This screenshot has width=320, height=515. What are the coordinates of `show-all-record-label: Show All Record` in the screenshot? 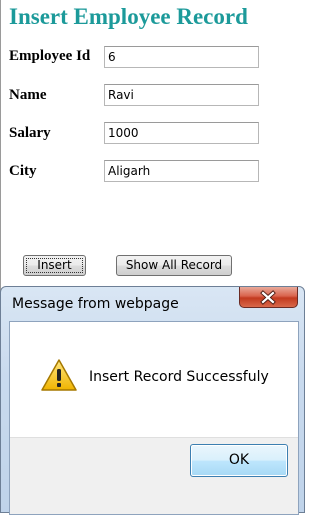 It's located at (174, 265).